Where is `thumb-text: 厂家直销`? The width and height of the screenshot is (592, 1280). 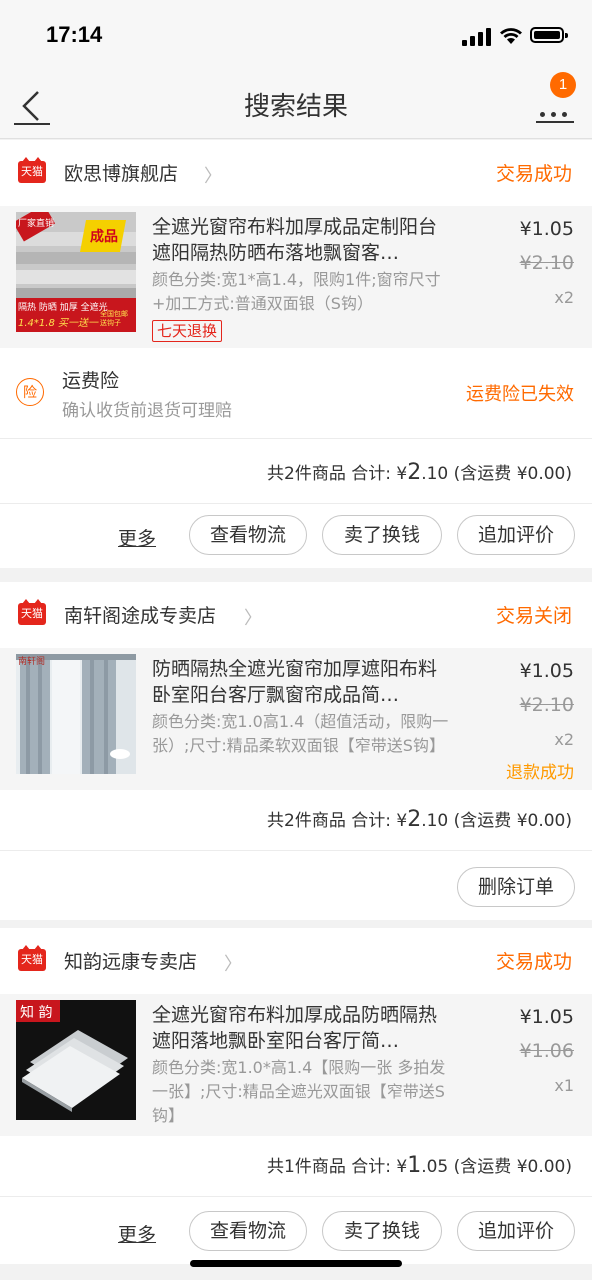 thumb-text: 厂家直销 is located at coordinates (36, 224).